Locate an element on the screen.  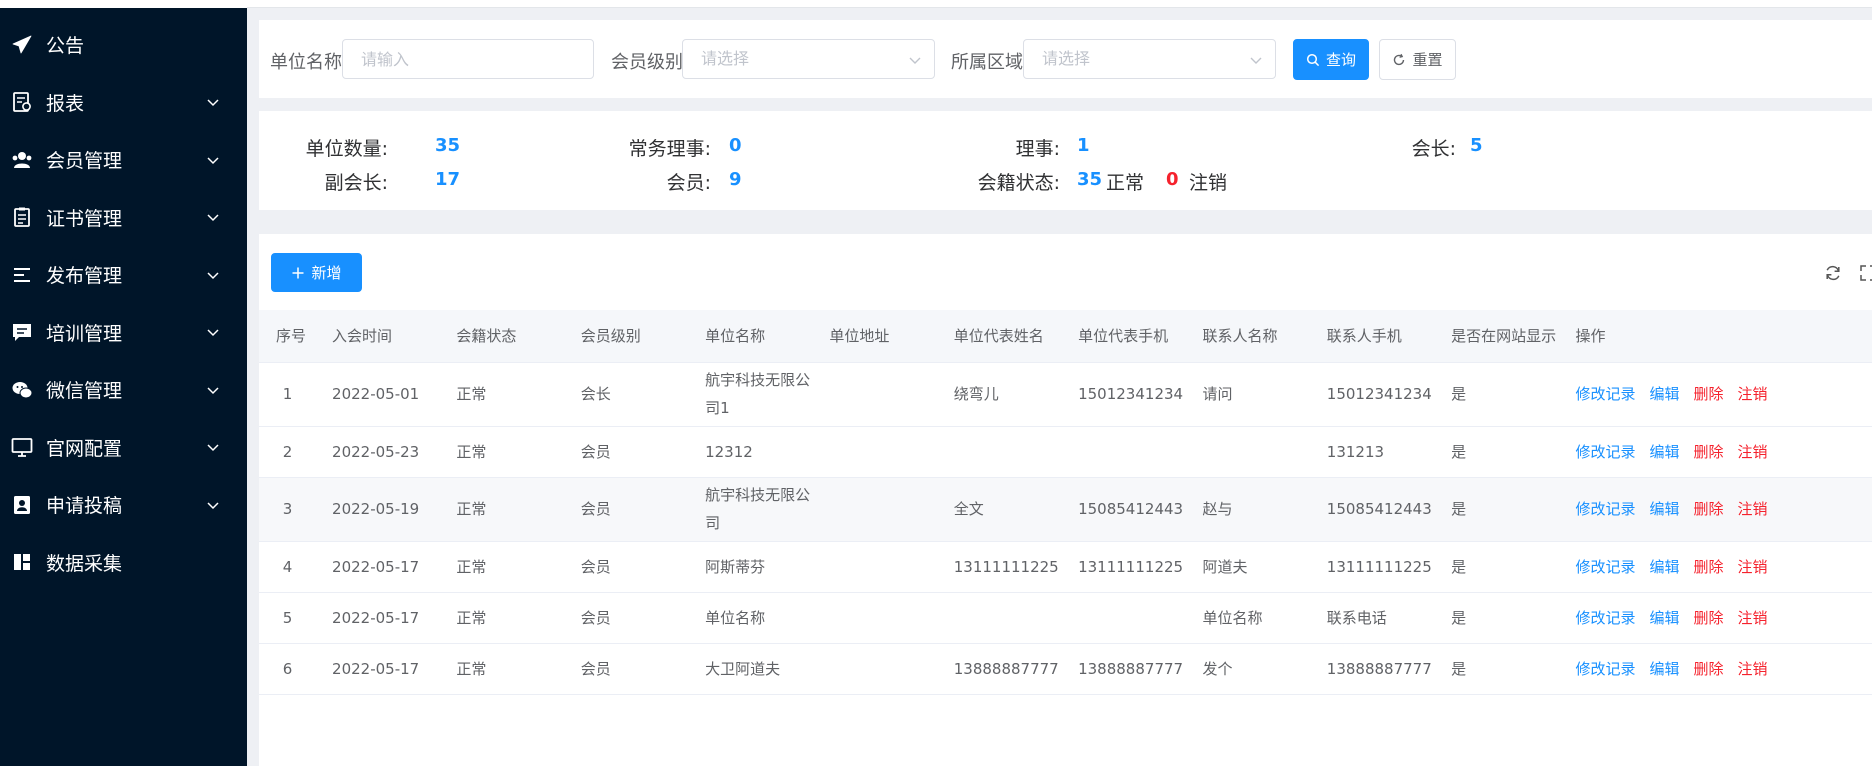
search-icon is located at coordinates (1313, 59).